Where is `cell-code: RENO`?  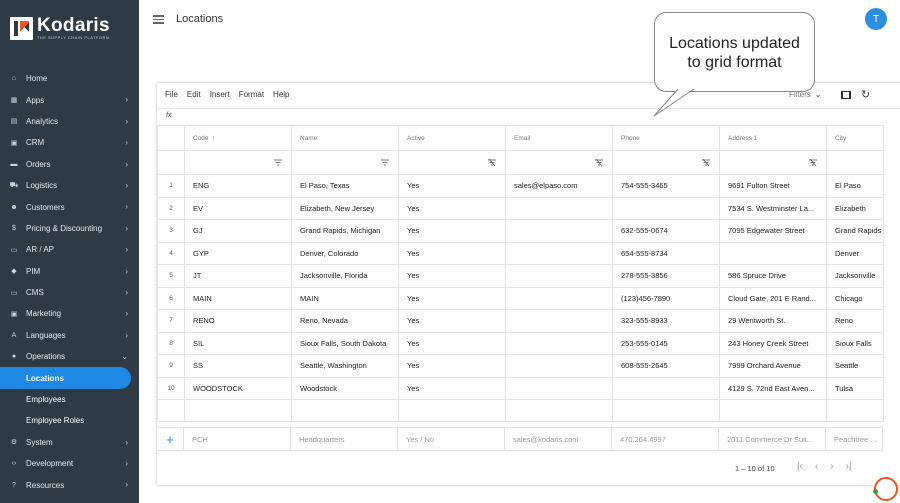
cell-code: RENO is located at coordinates (238, 321).